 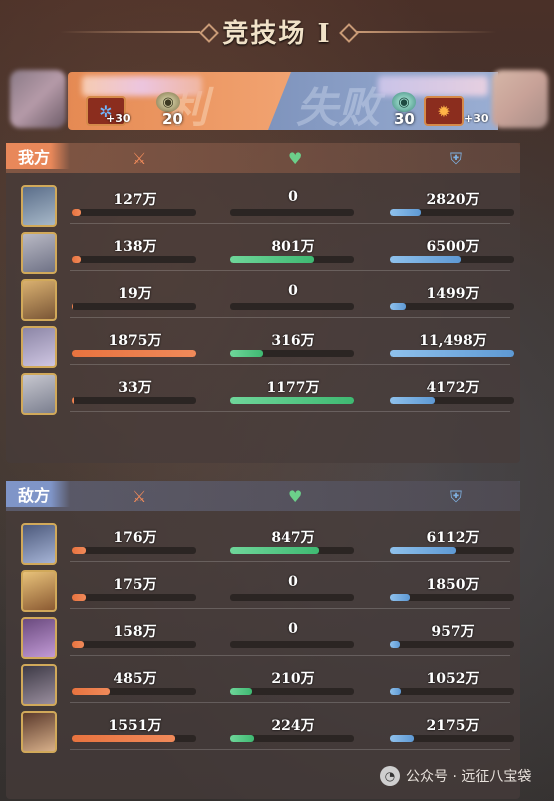 I want to click on player-level: 20, so click(x=172, y=119).